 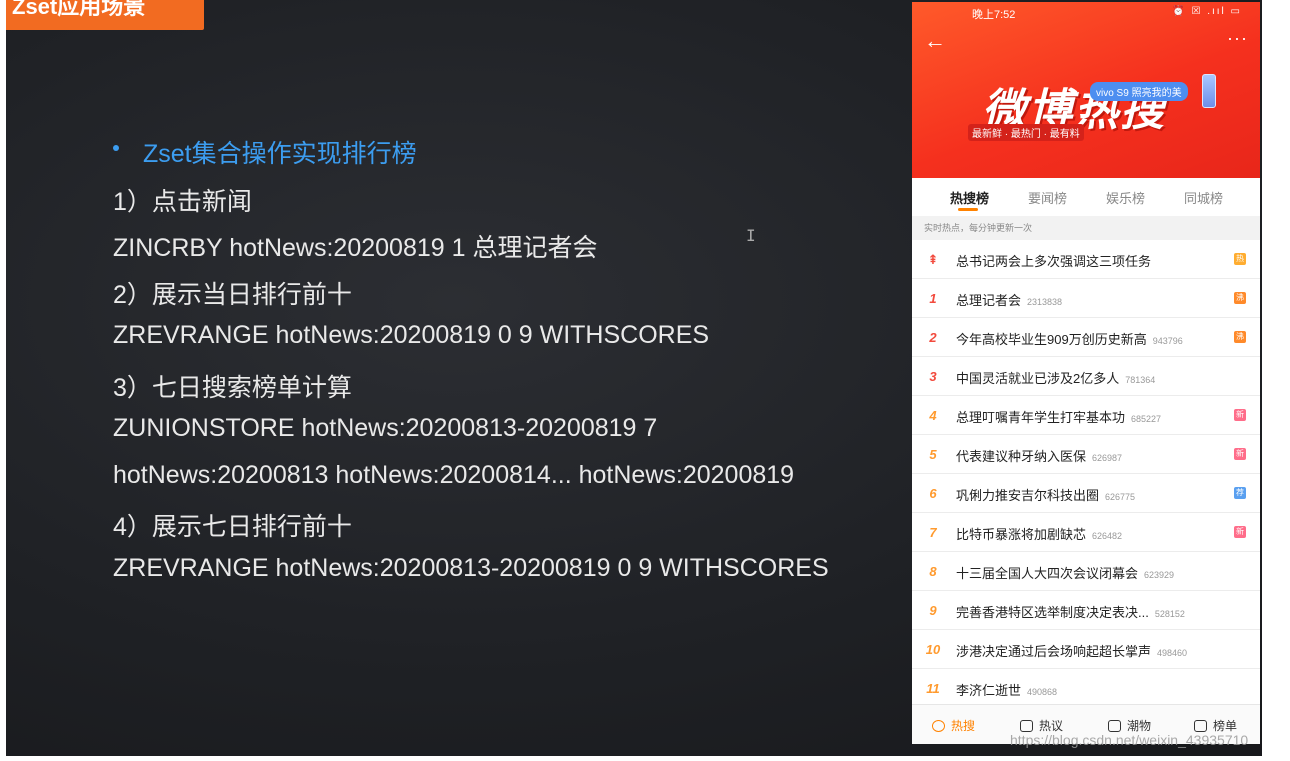 I want to click on item-title: 比特币暴涨将加剧缺芯 626482, so click(x=1039, y=534).